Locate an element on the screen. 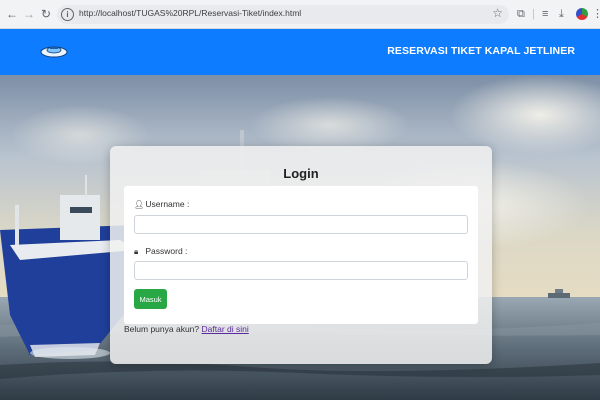 The width and height of the screenshot is (600, 400). login-title: Login is located at coordinates (301, 173).